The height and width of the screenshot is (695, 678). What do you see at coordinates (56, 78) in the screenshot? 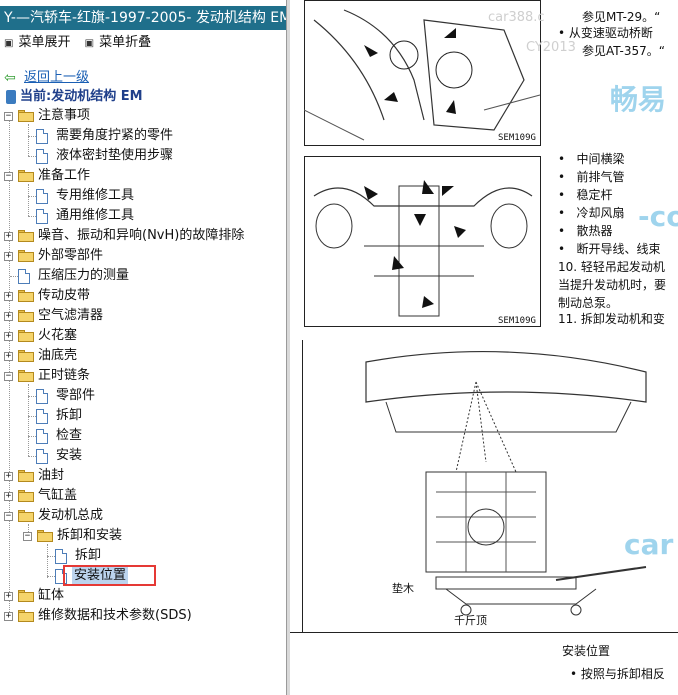
I see `back-link: 返回上一级` at bounding box center [56, 78].